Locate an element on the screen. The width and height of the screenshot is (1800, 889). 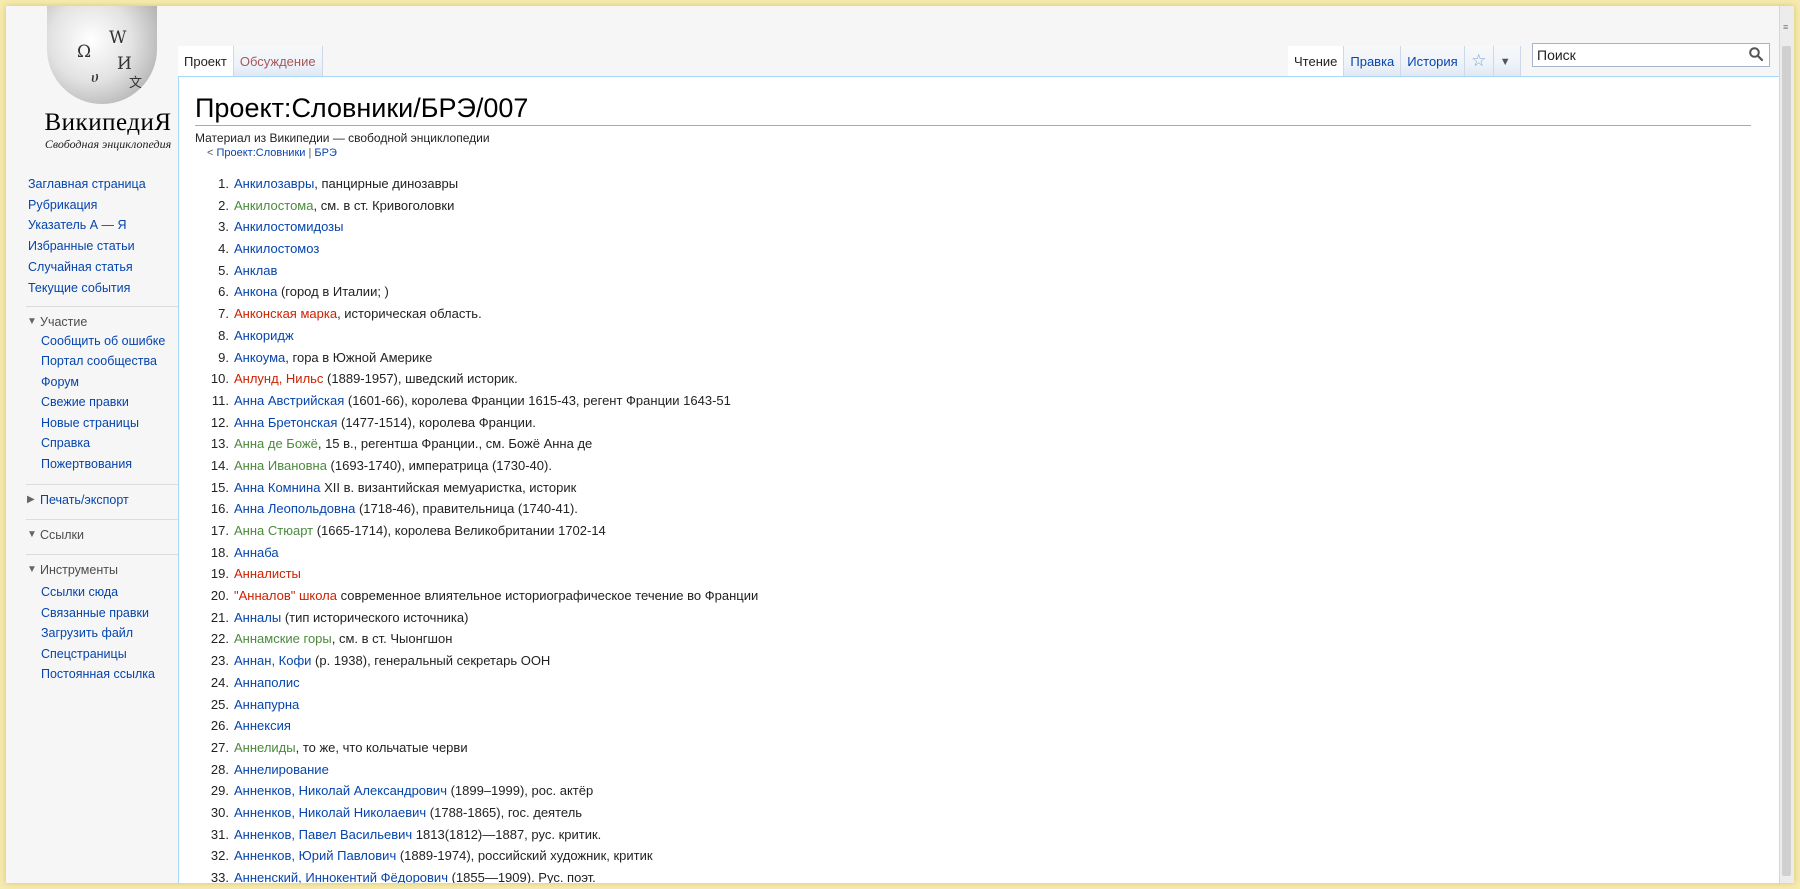
entry-link: Анна Австрийская is located at coordinates (289, 400).